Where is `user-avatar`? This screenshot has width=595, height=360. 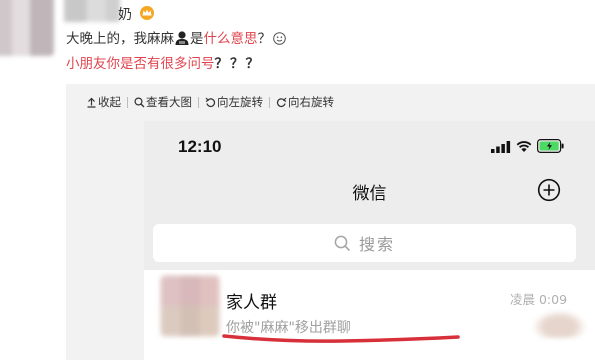
user-avatar is located at coordinates (27, 28).